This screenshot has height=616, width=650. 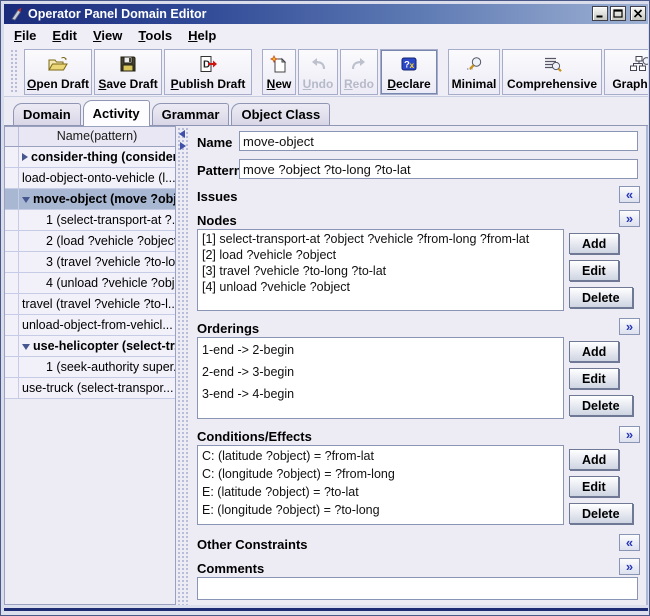 I want to click on tab-bar: Domain Activity Grammar Object Class, so click(x=326, y=111).